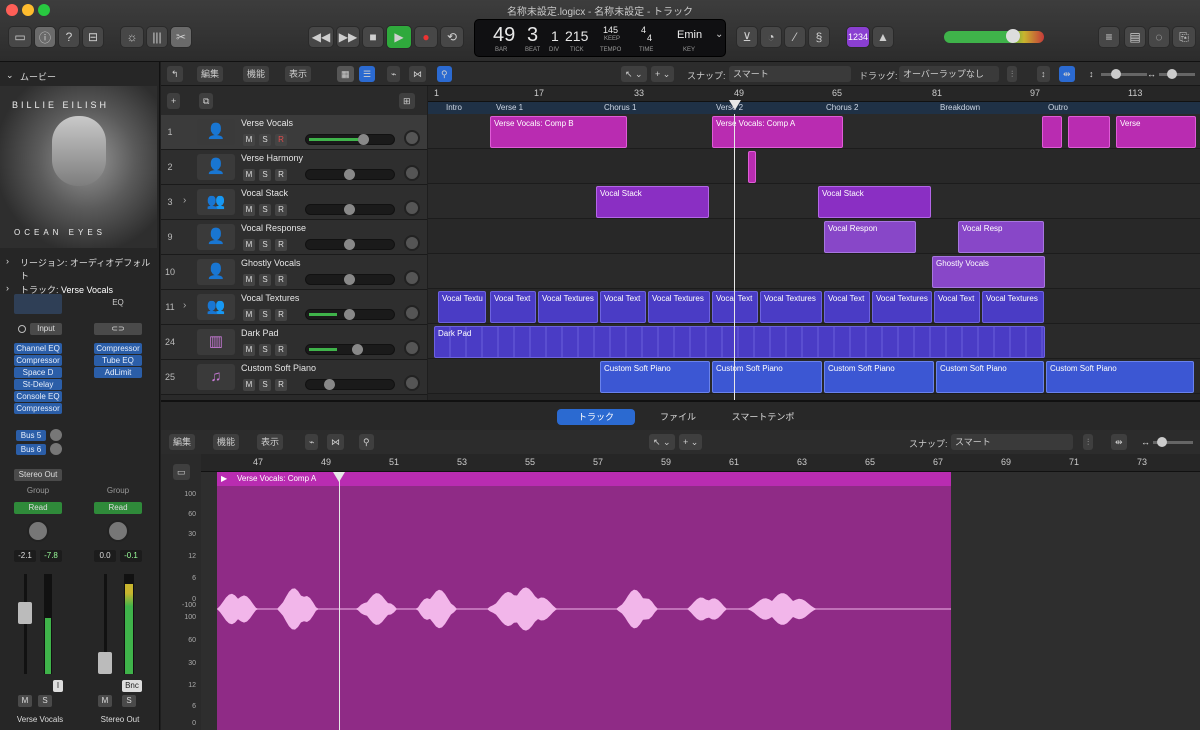 The image size is (1200, 730). Describe the element at coordinates (345, 74) in the screenshot. I see `grid-view-icon: ▦` at that location.